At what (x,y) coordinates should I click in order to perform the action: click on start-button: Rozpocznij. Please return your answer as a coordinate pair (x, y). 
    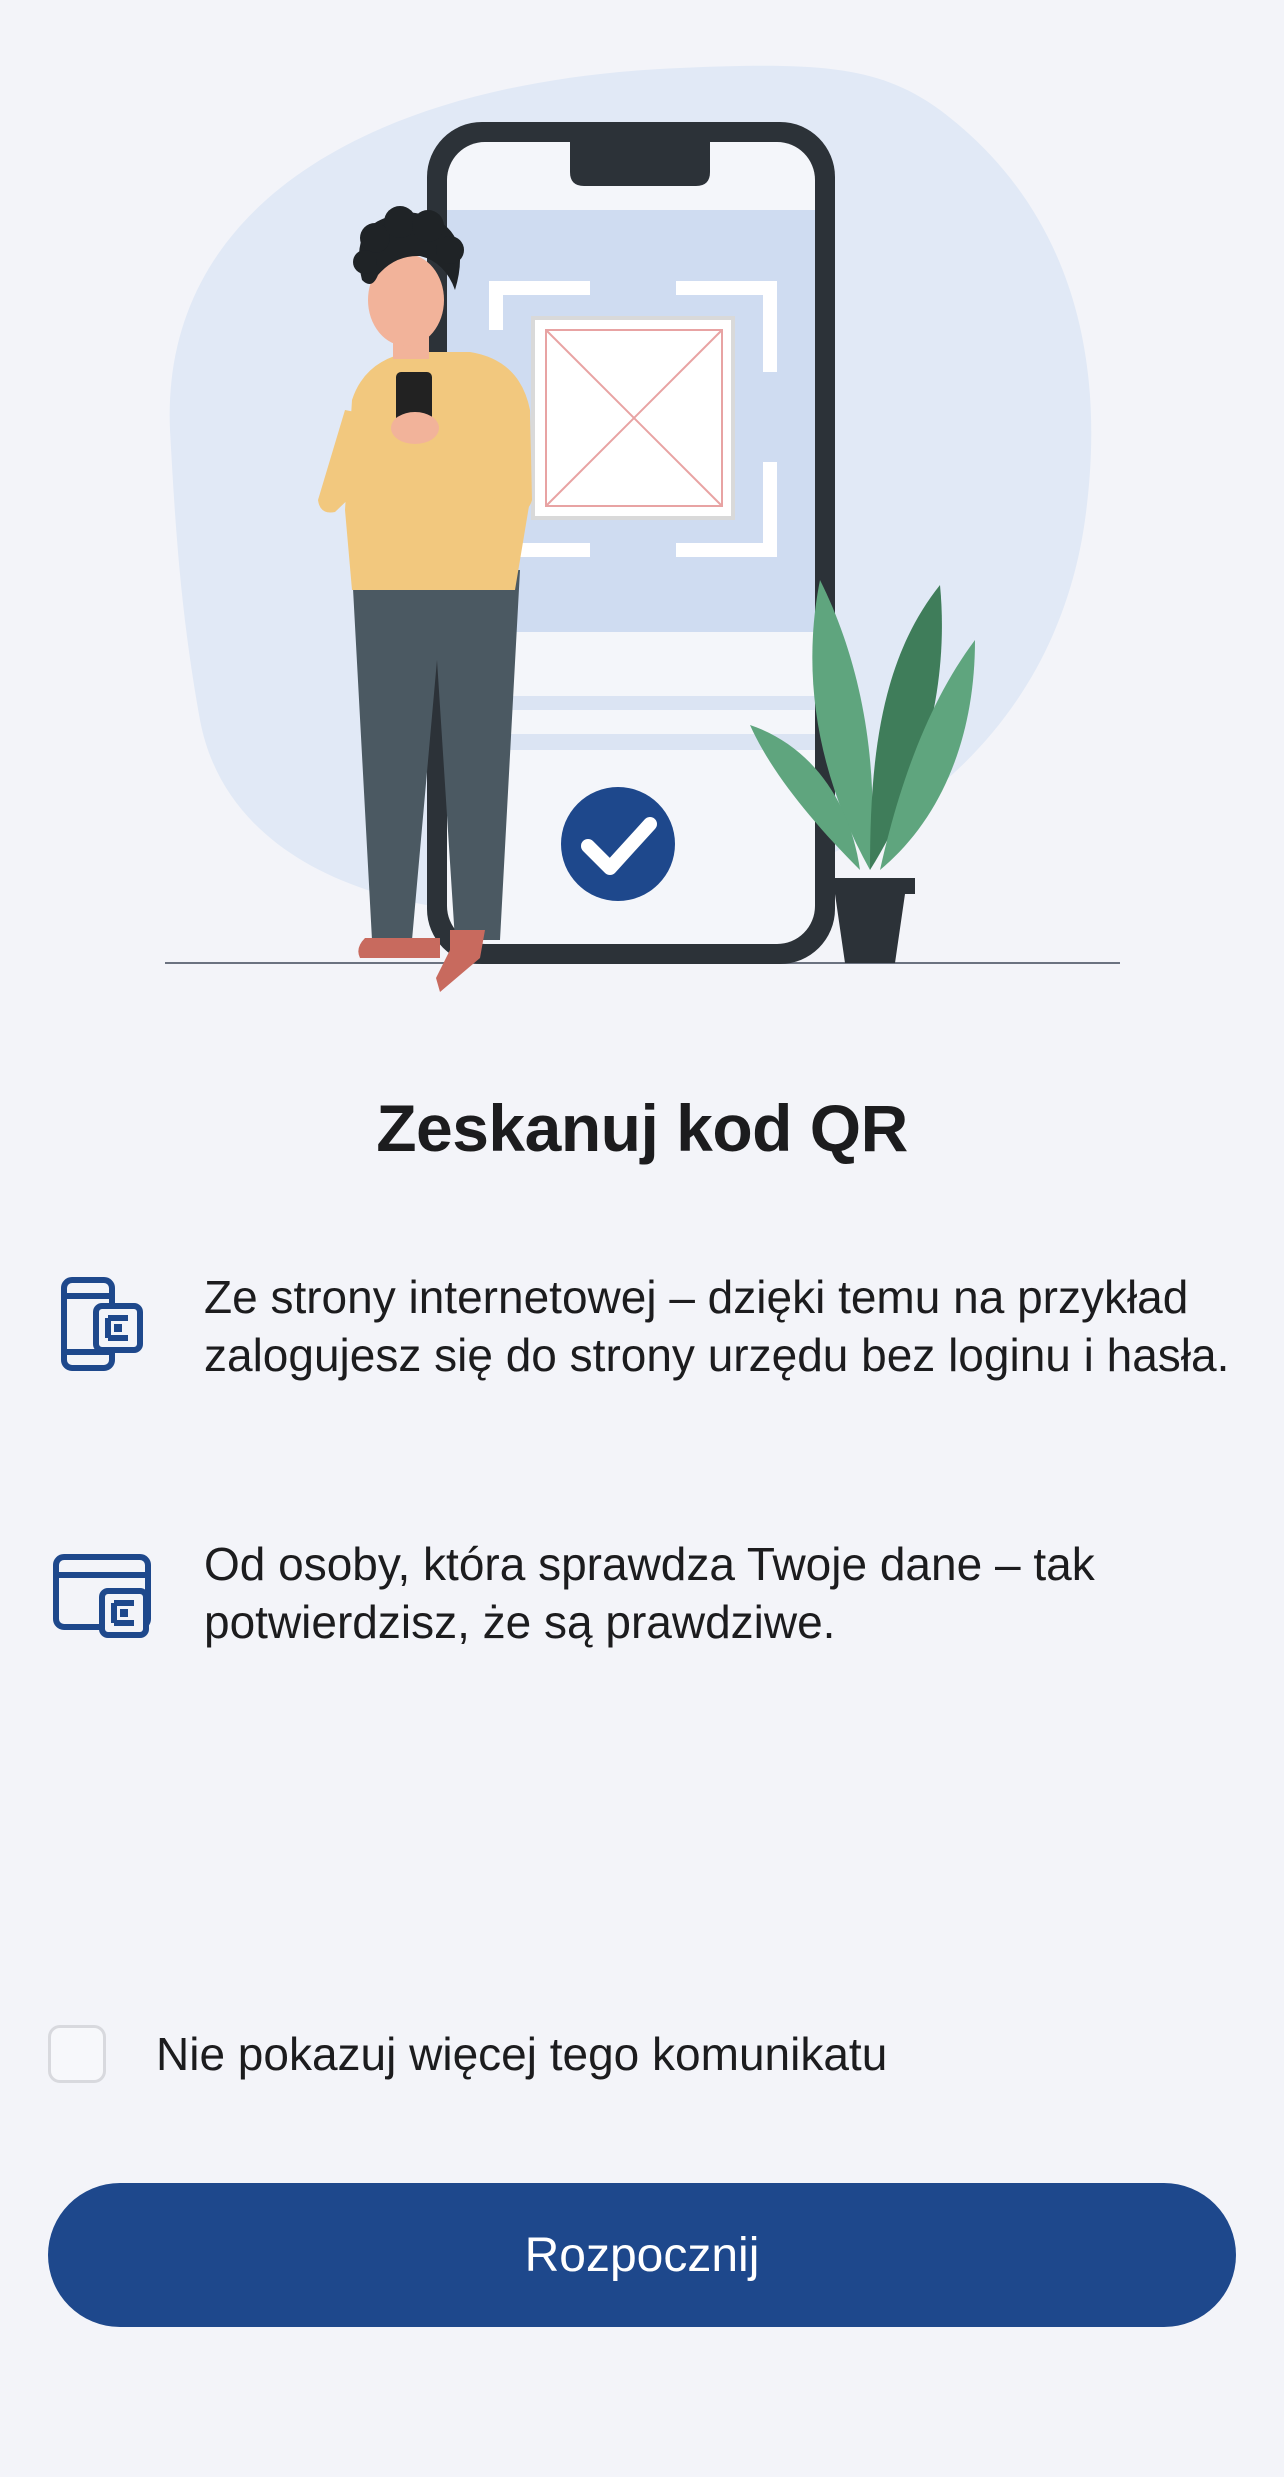
    Looking at the image, I should click on (642, 2255).